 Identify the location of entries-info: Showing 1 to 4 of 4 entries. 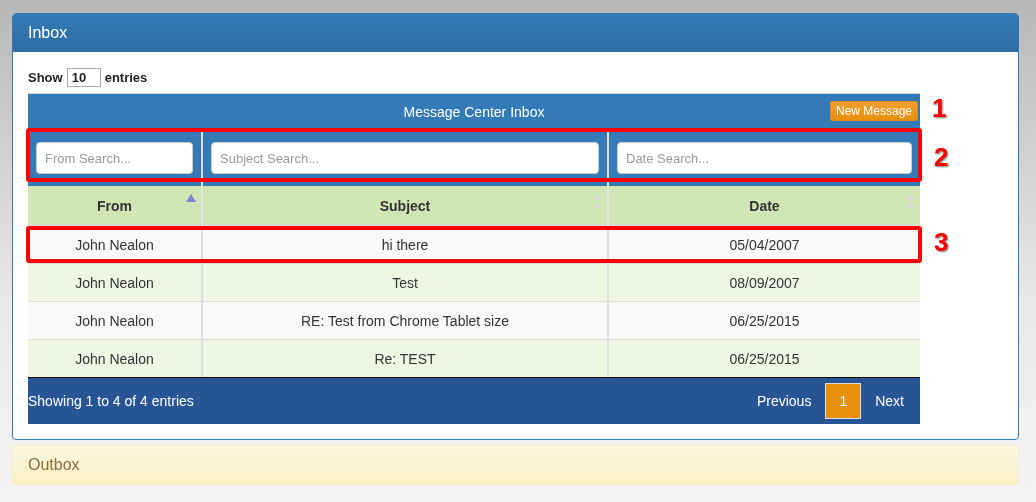
(111, 401).